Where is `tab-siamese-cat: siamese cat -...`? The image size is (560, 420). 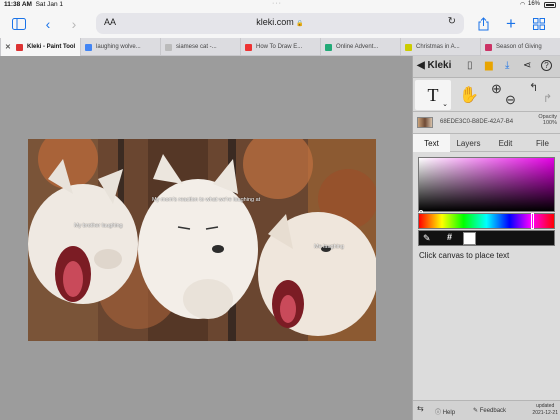
tab-siamese-cat: siamese cat -... is located at coordinates (200, 47).